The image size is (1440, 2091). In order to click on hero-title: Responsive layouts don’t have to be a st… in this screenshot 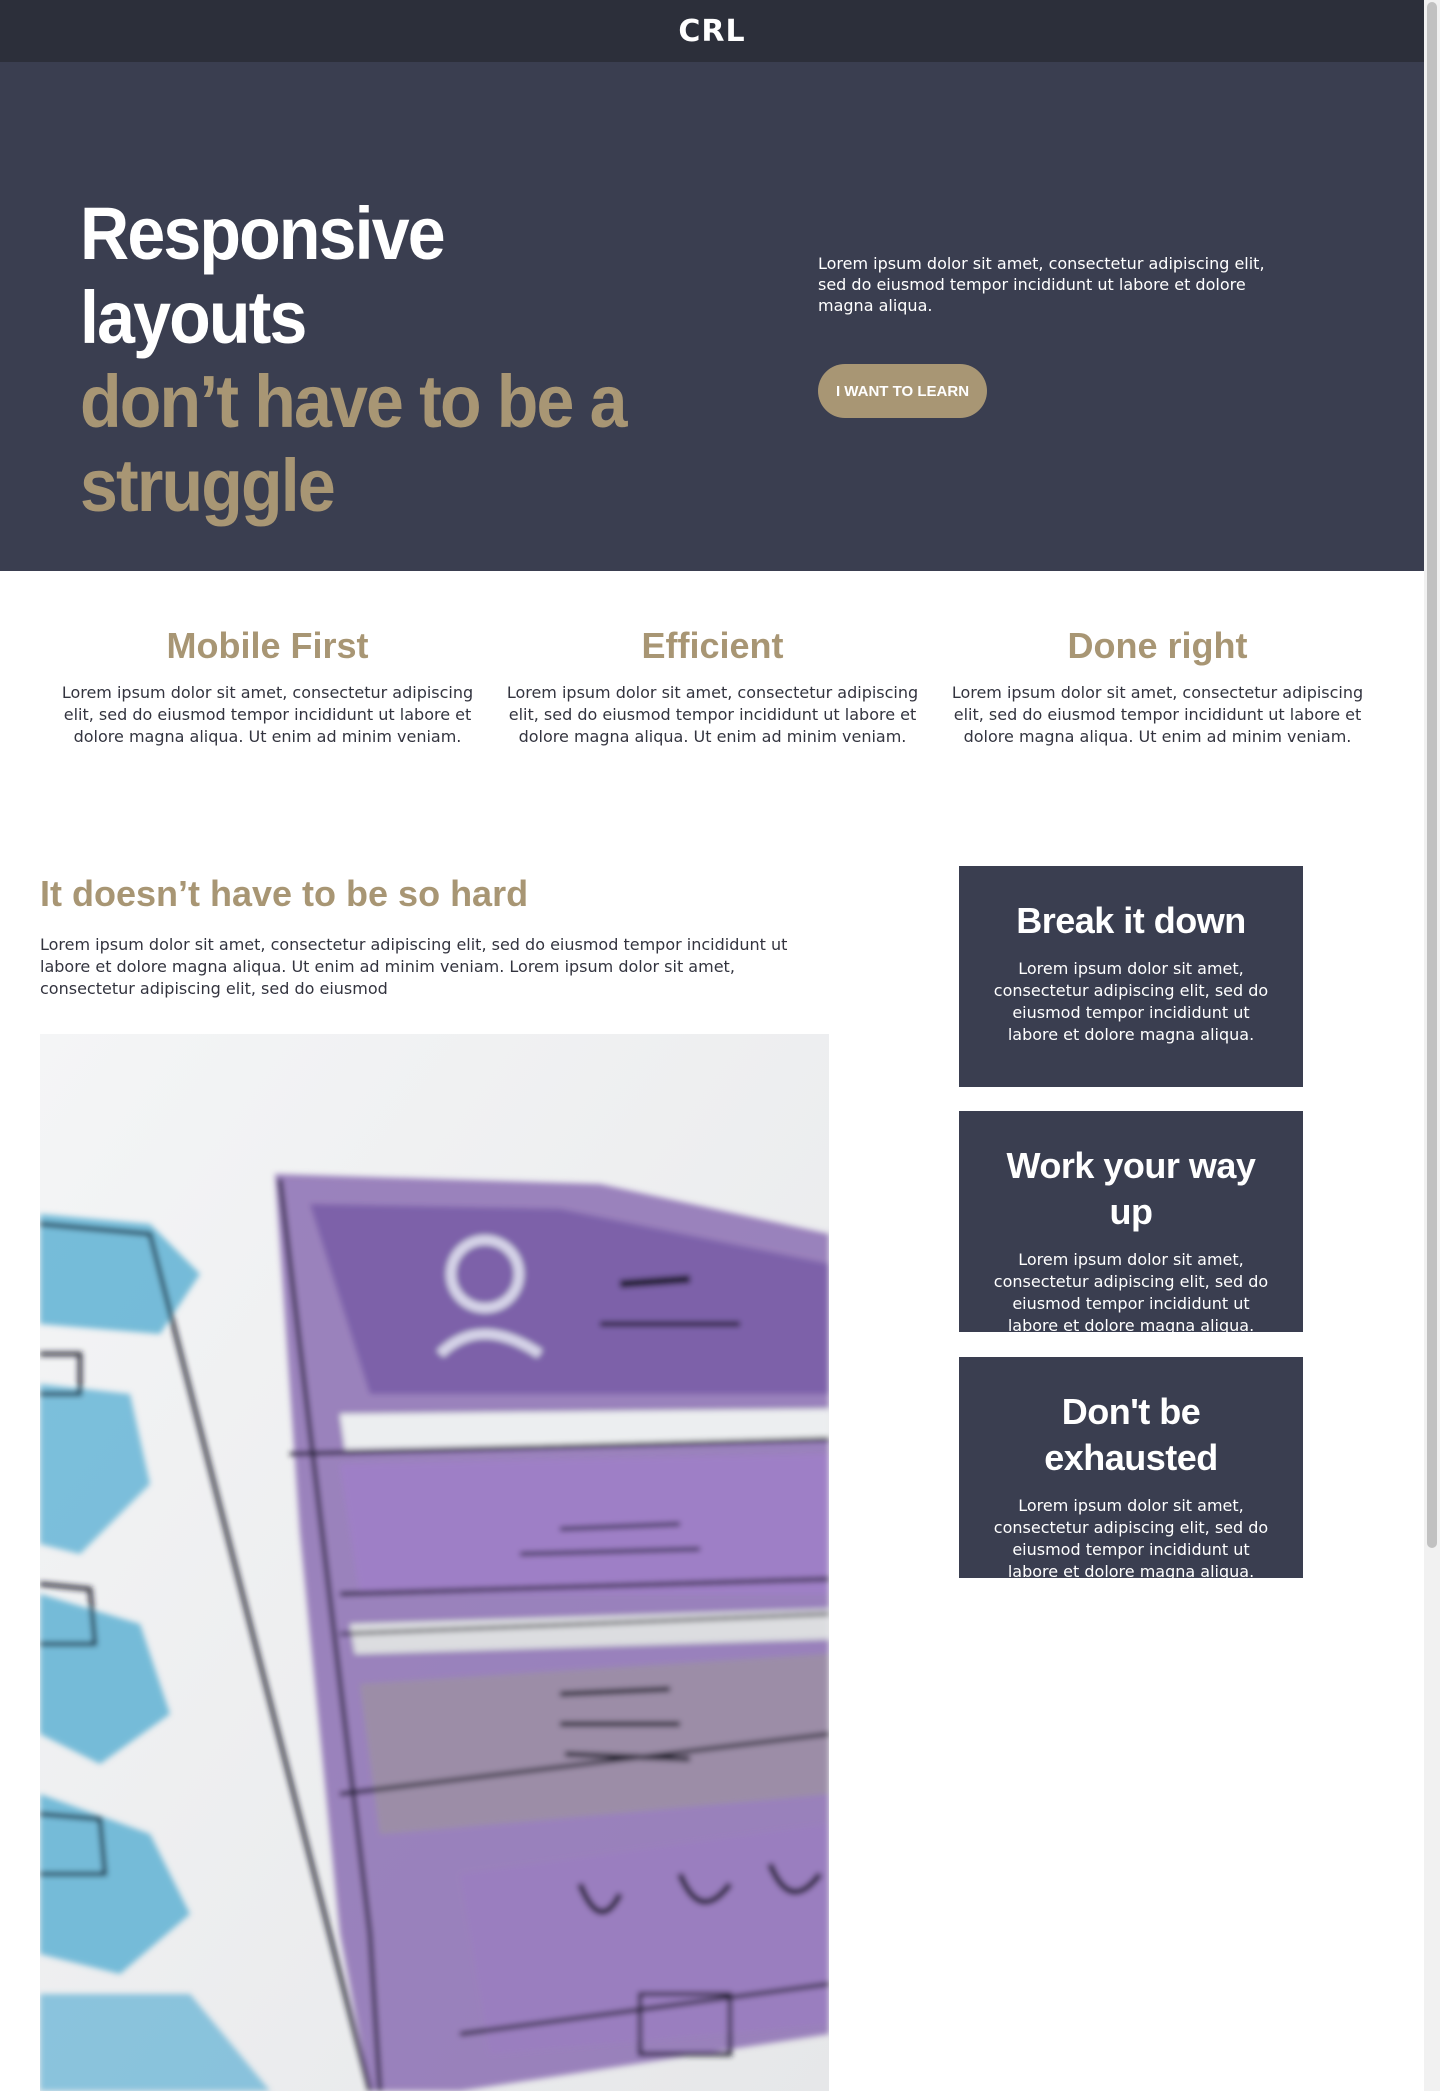, I will do `click(374, 360)`.